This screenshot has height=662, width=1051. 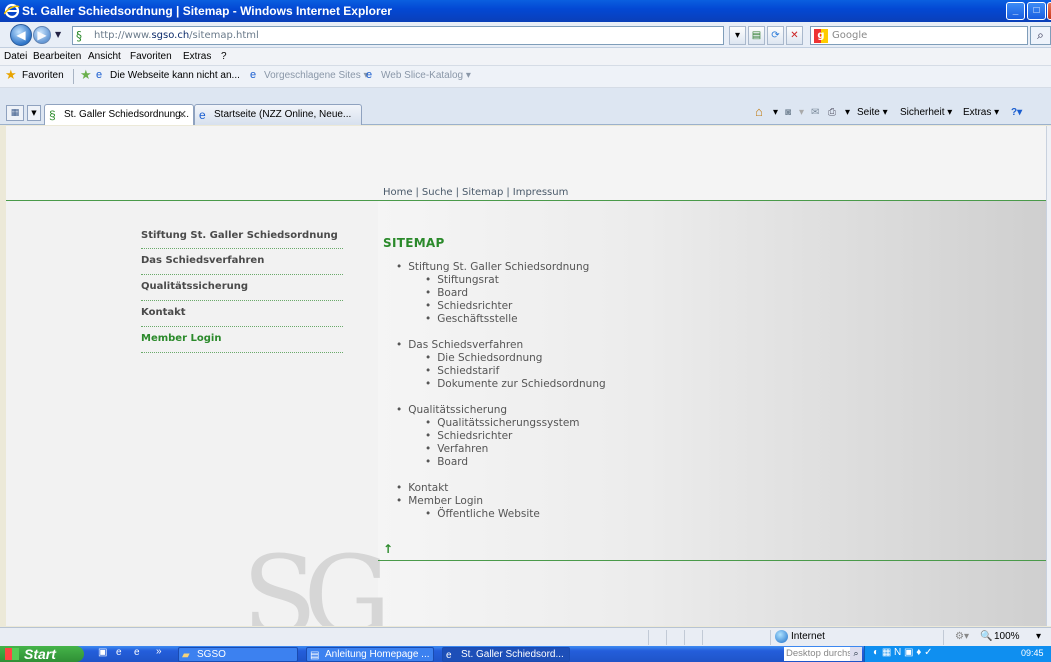 I want to click on print-dropdown-icon: ▾, so click(x=847, y=112).